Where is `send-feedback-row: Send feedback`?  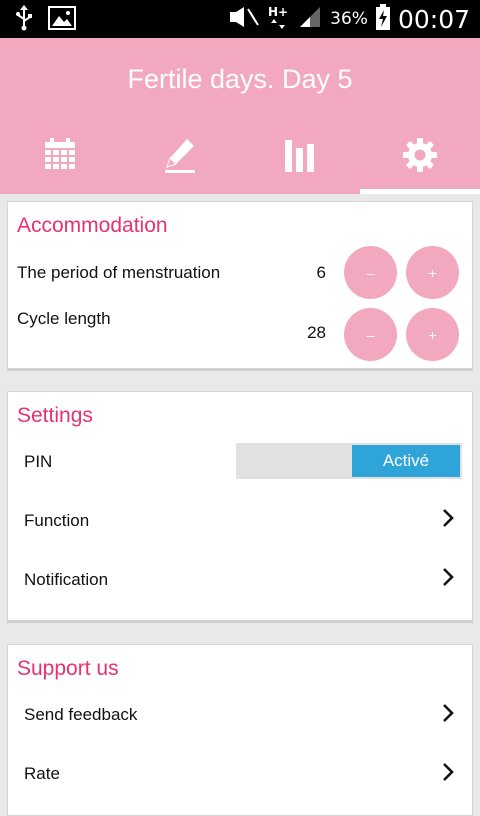 send-feedback-row: Send feedback is located at coordinates (240, 713).